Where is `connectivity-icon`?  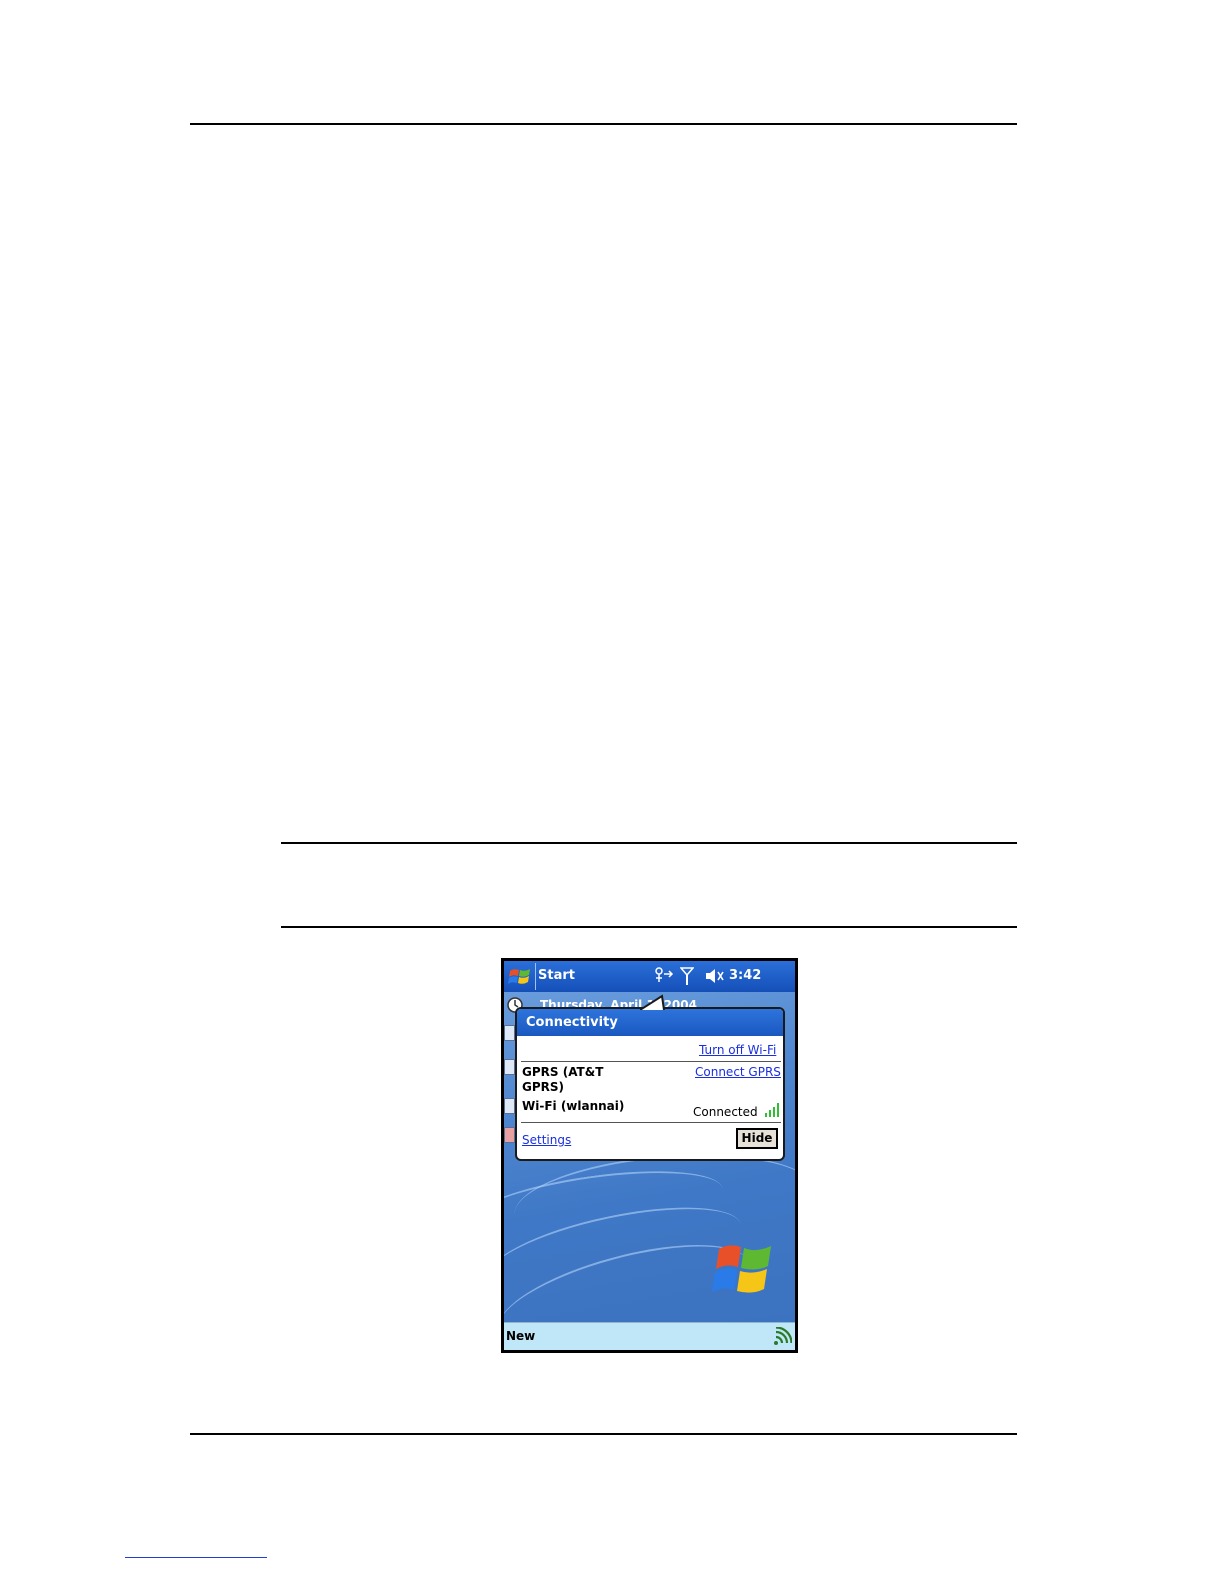 connectivity-icon is located at coordinates (663, 976).